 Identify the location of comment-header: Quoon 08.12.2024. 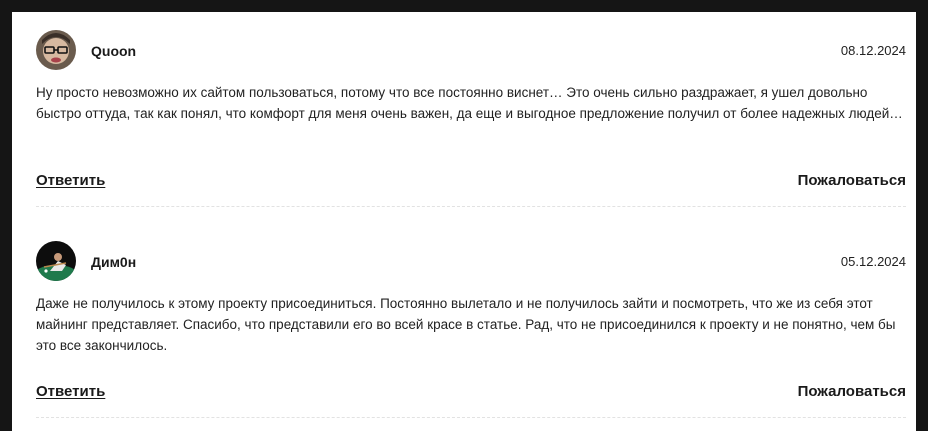
(471, 51).